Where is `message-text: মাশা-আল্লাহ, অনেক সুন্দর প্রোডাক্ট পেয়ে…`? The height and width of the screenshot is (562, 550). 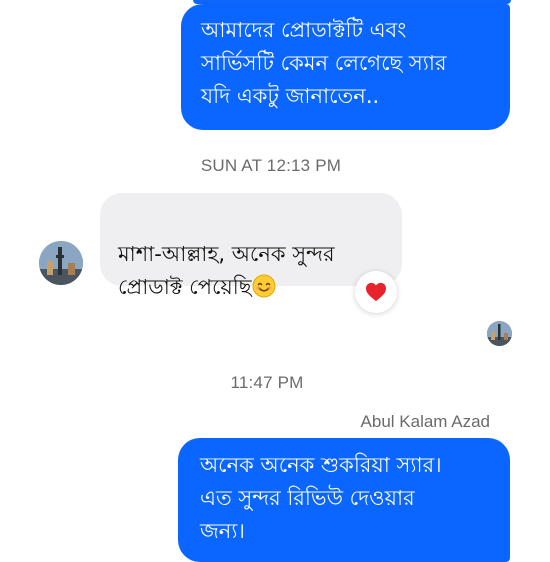
message-text: মাশা-আল্লাহ, অনেক সুন্দর প্রোডাক্ট পেয়ে… is located at coordinates (226, 270).